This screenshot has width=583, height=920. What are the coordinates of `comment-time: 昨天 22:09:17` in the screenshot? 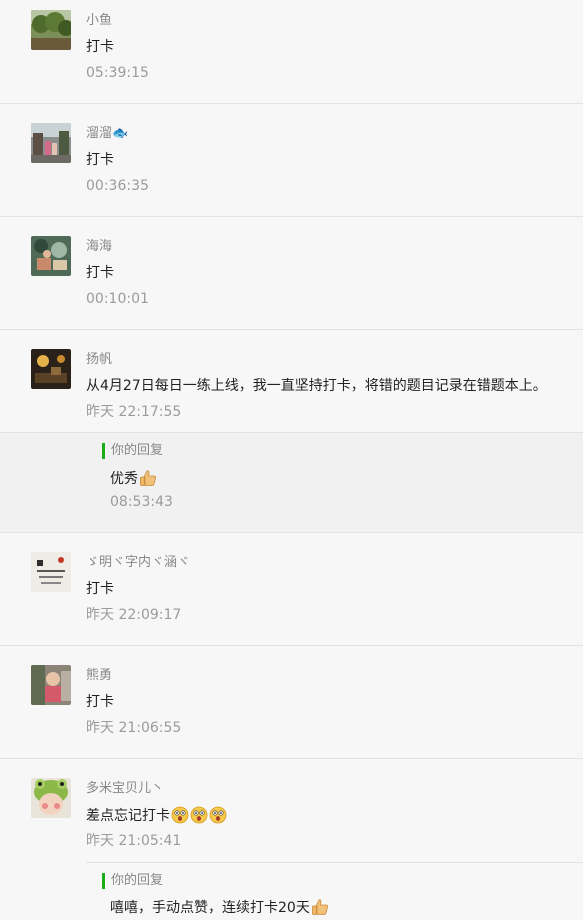 It's located at (134, 615).